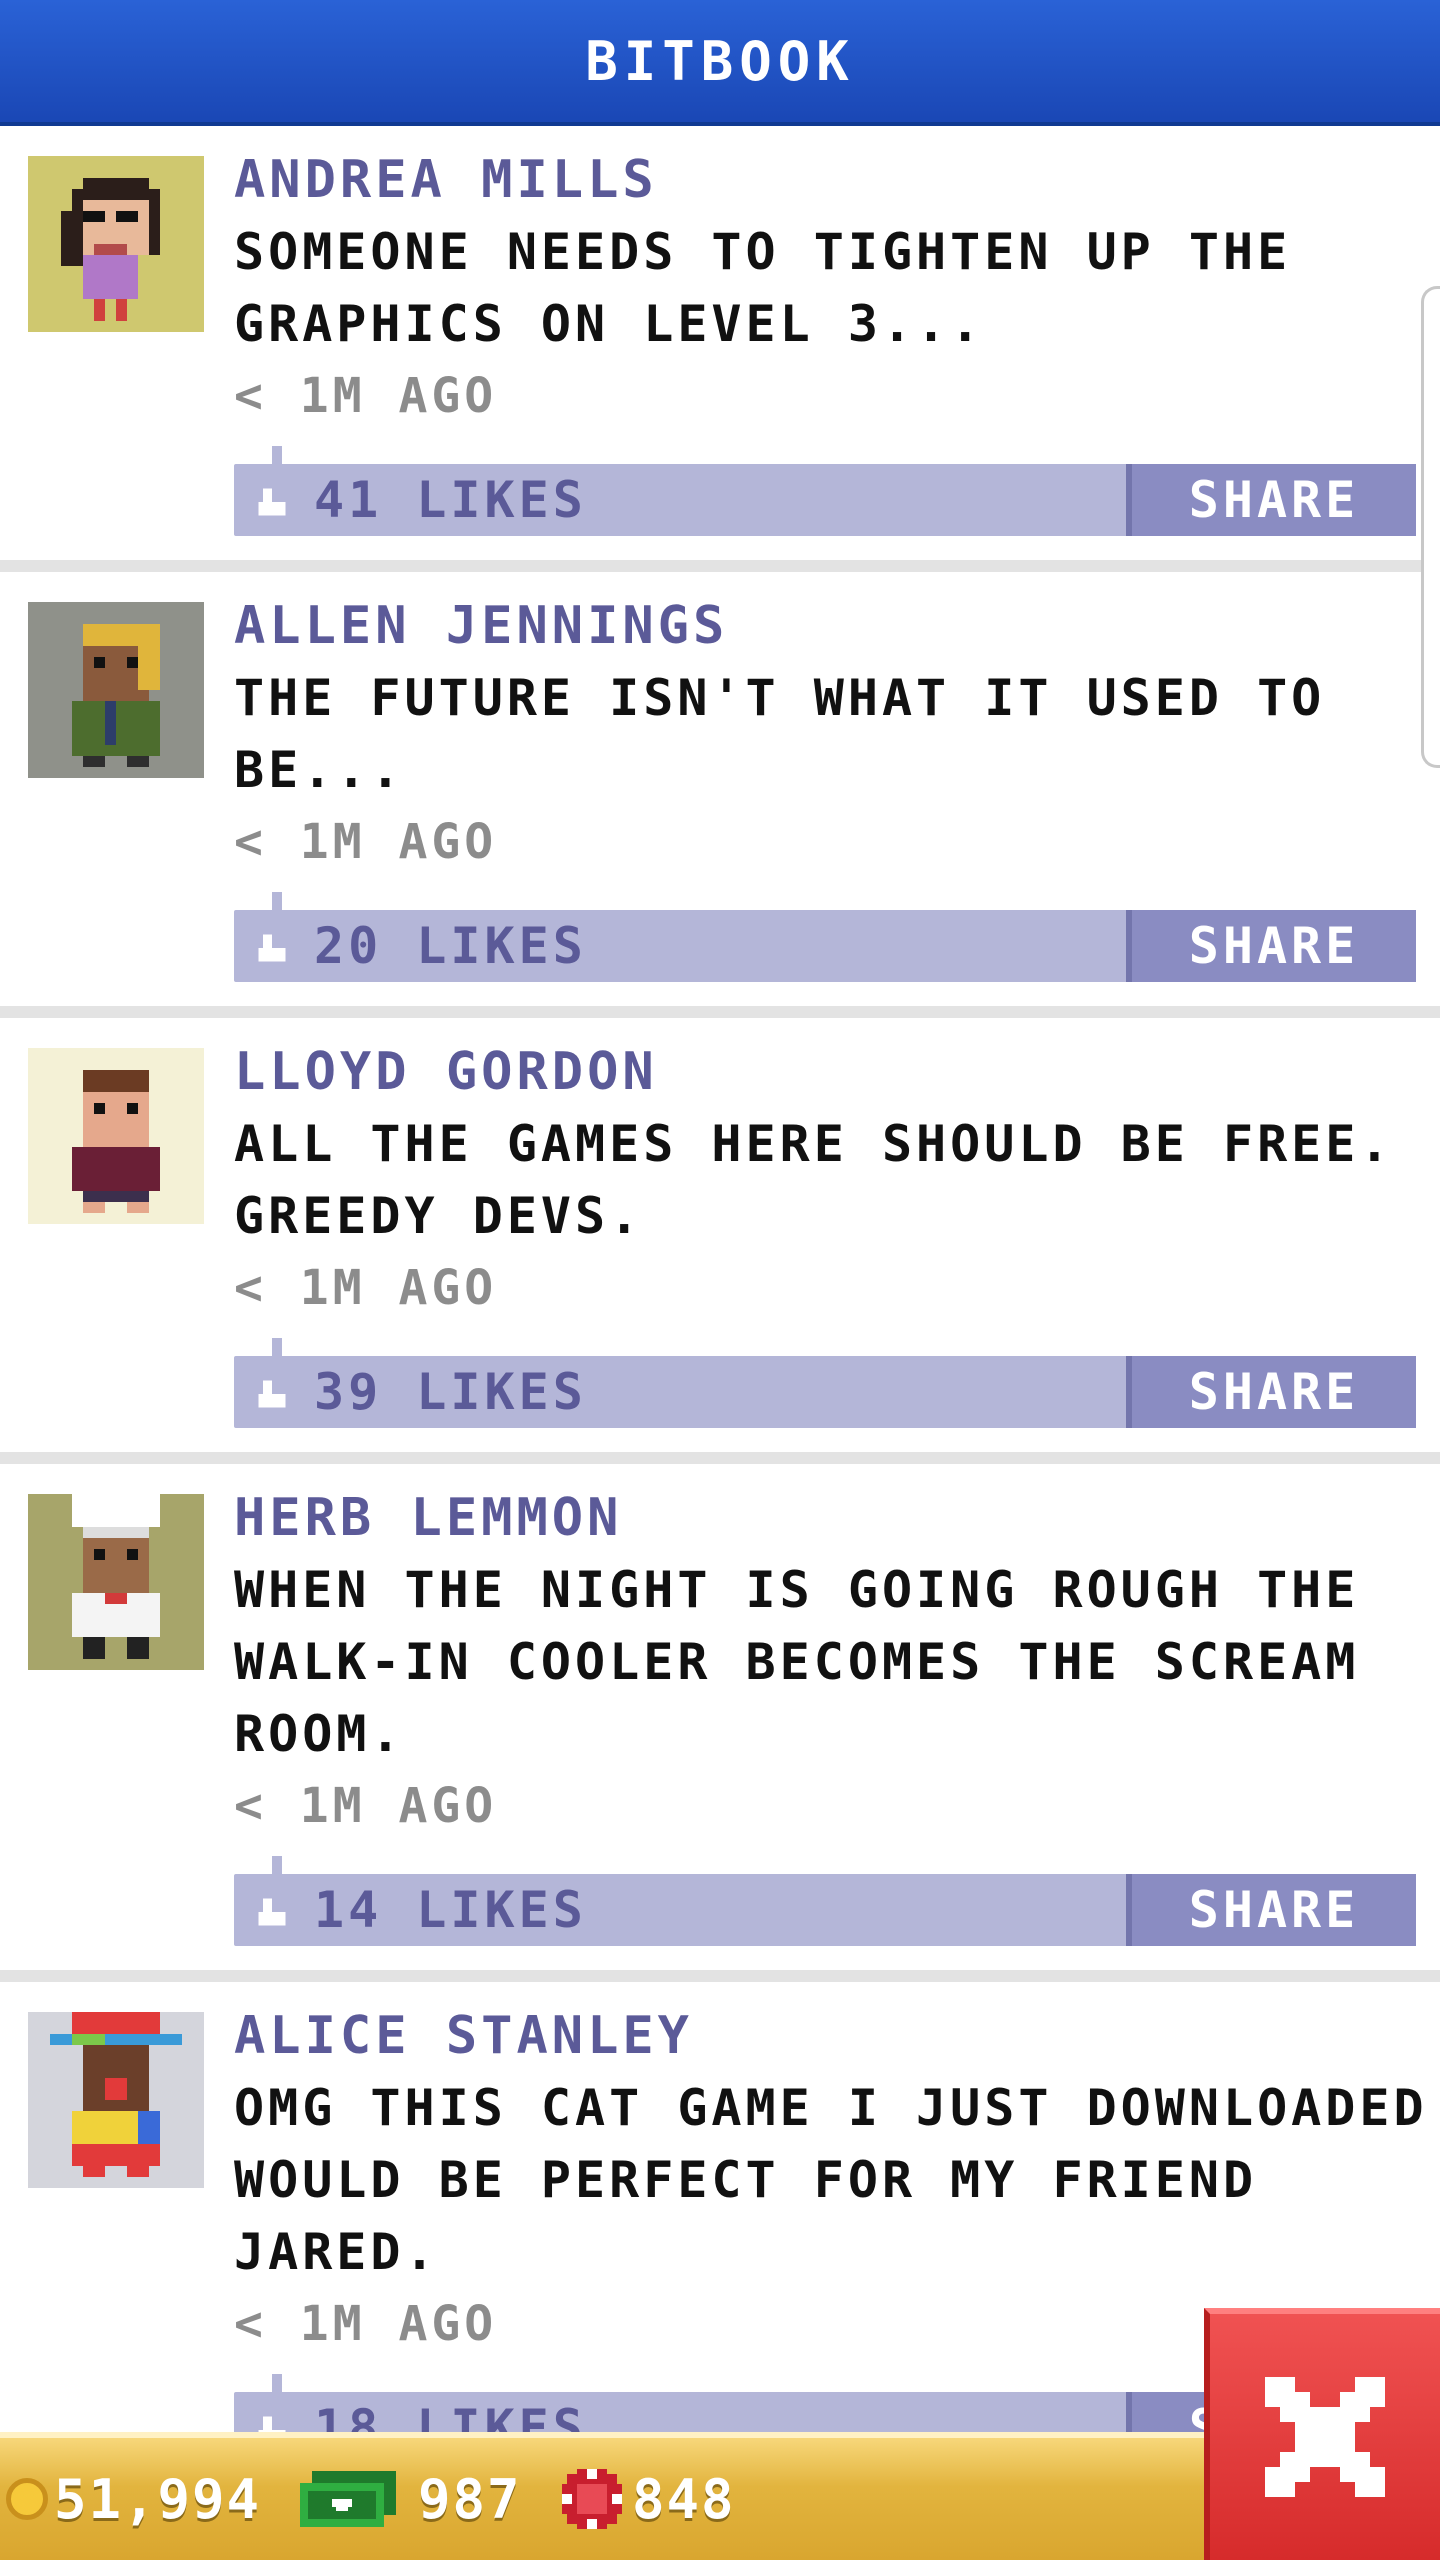 The width and height of the screenshot is (1440, 2560). I want to click on app-title: BITBOOK, so click(720, 61).